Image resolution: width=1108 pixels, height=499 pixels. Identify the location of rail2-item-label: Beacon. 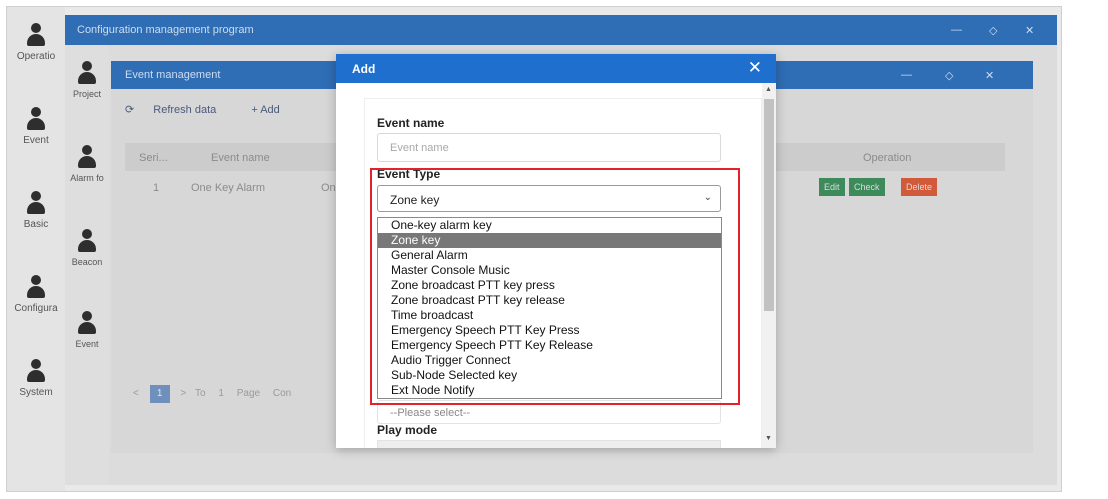
(87, 262).